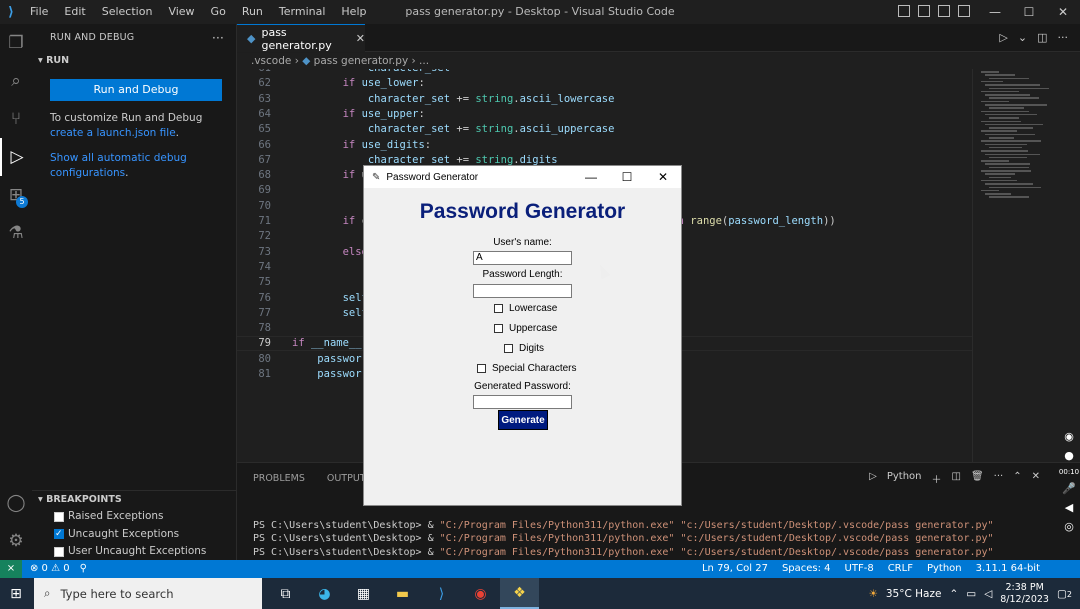 The width and height of the screenshot is (1080, 609). What do you see at coordinates (16, 119) in the screenshot?
I see `source-control-icon: ⑂` at bounding box center [16, 119].